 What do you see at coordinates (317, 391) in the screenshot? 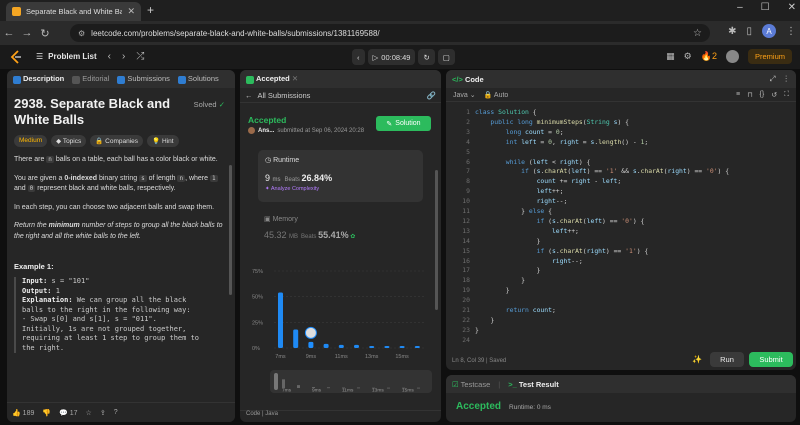
I see `slider-label: 9ms` at bounding box center [317, 391].